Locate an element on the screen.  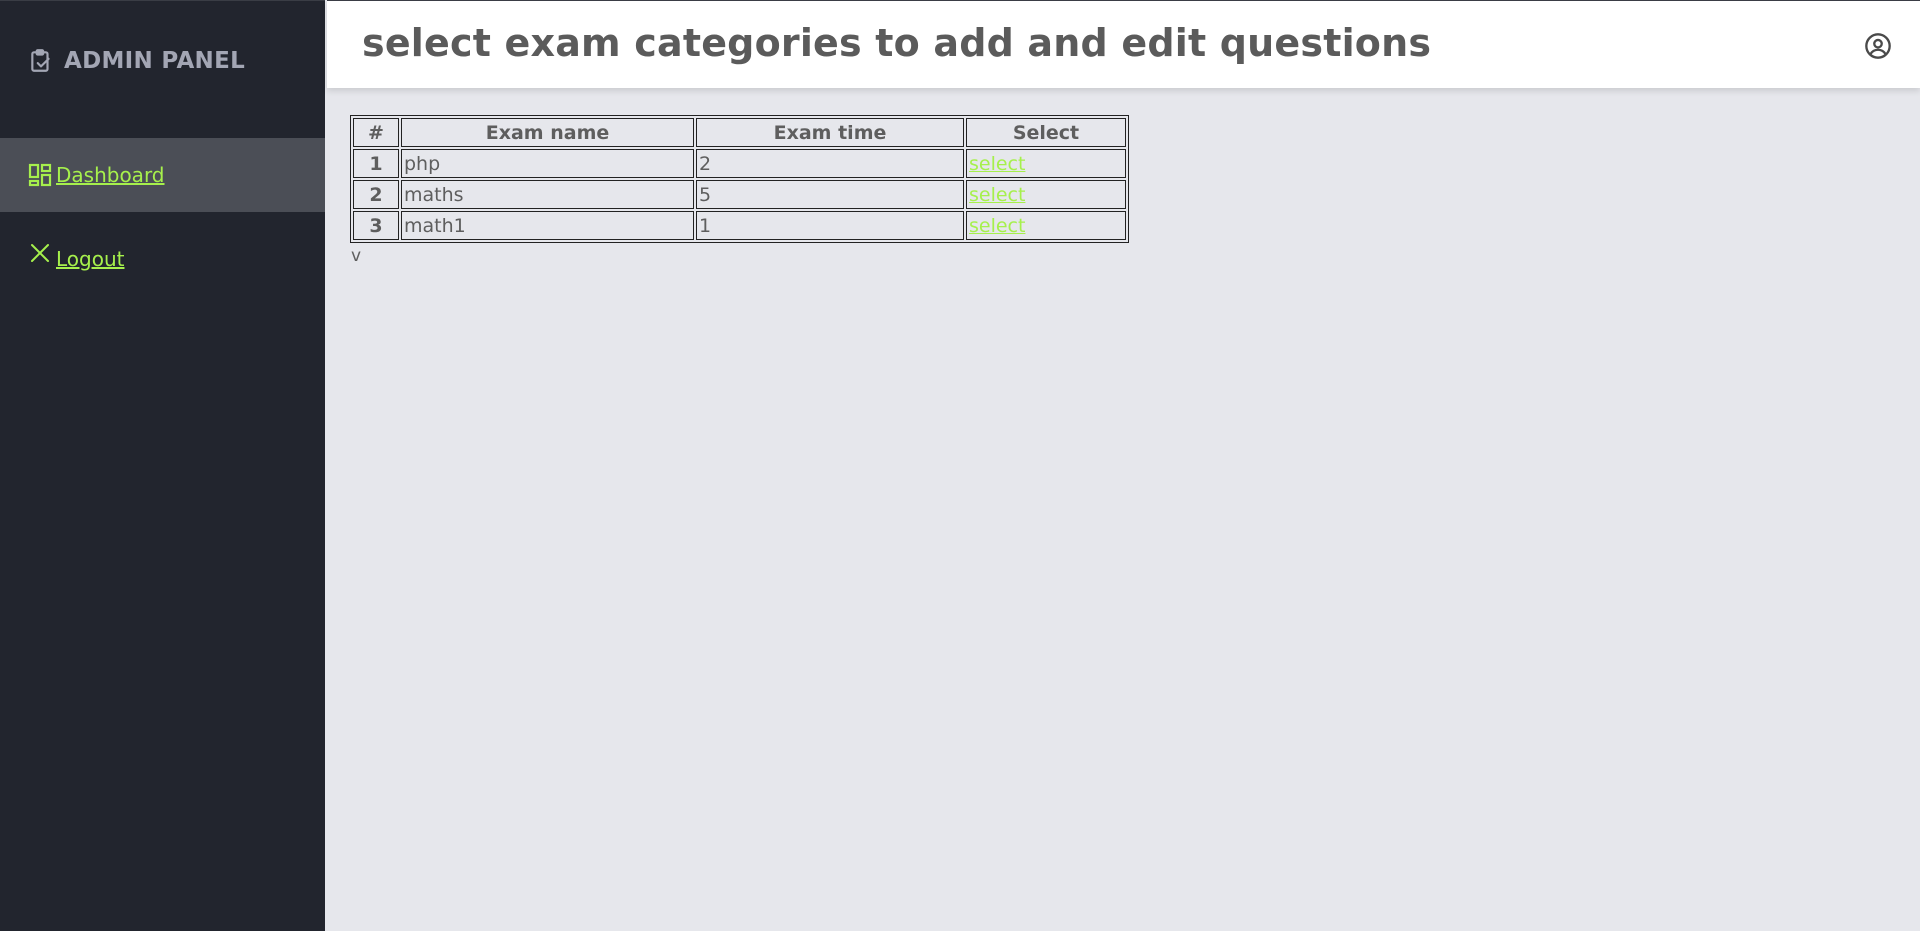
table-row: 2 maths 5 select is located at coordinates (739, 194).